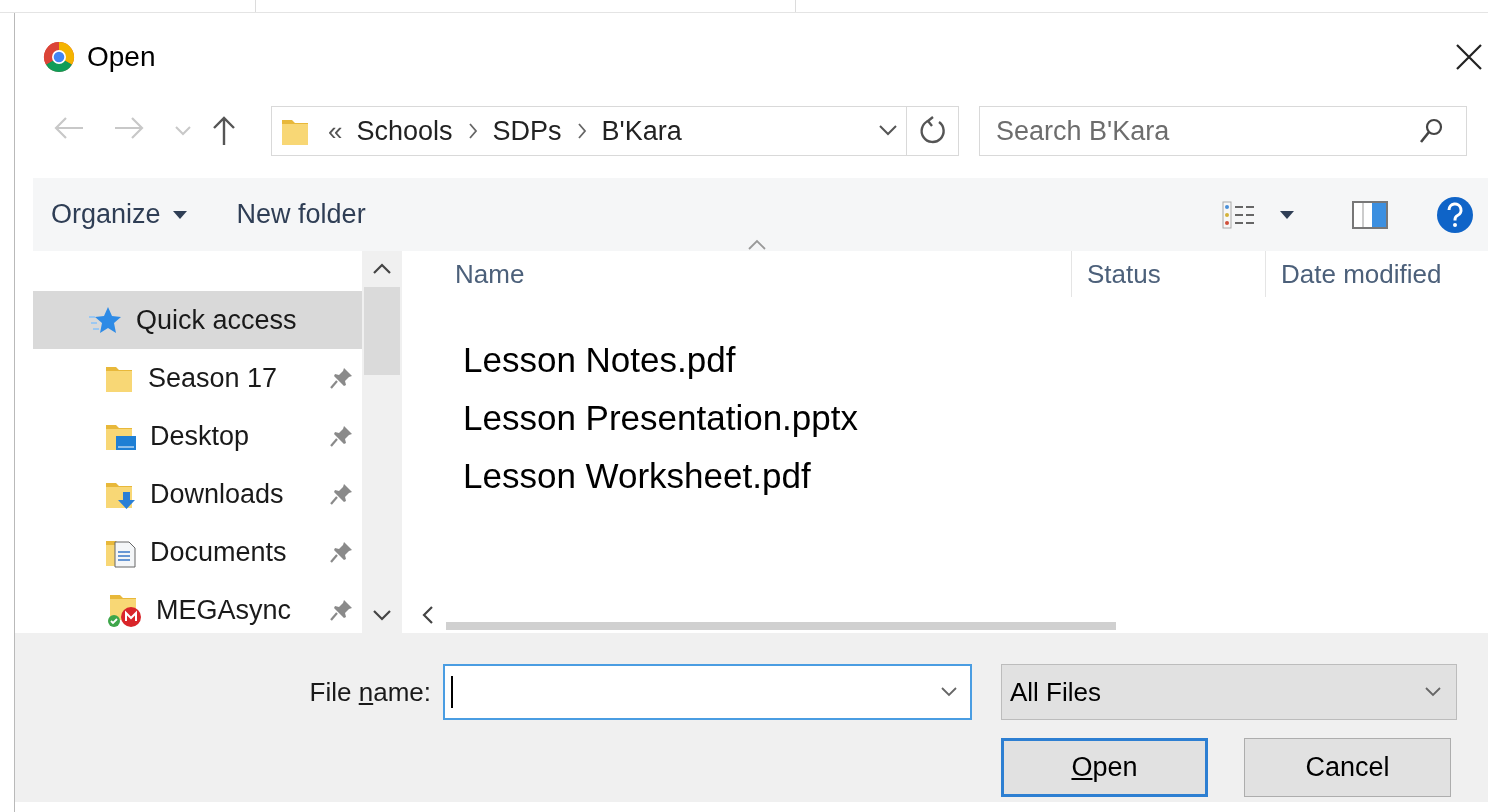 The width and height of the screenshot is (1488, 812). What do you see at coordinates (404, 131) in the screenshot?
I see `breadcrumb: Schools` at bounding box center [404, 131].